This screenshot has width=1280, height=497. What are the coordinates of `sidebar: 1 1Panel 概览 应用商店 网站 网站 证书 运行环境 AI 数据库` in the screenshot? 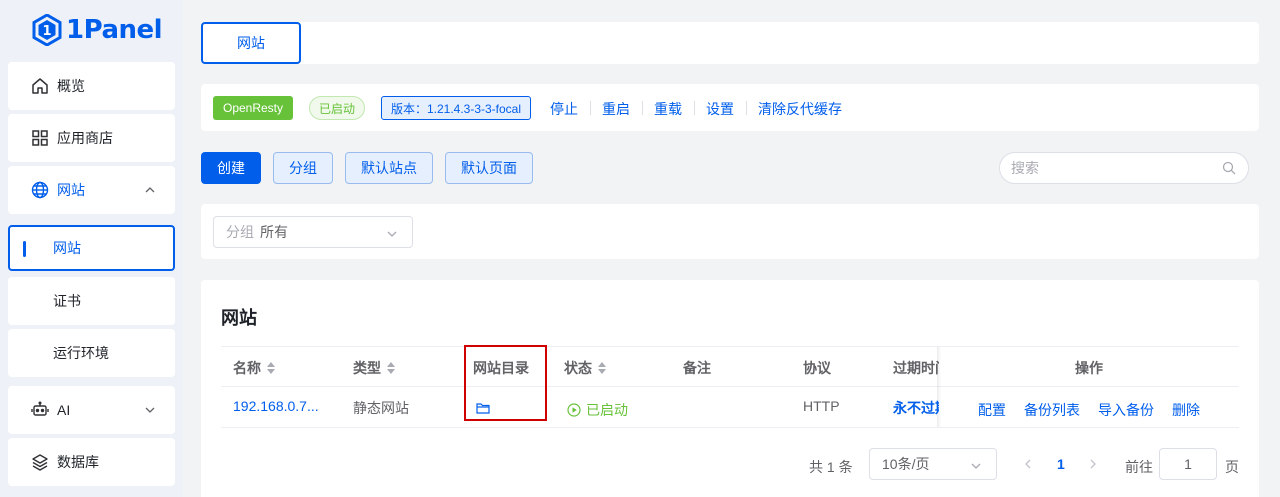 It's located at (91, 248).